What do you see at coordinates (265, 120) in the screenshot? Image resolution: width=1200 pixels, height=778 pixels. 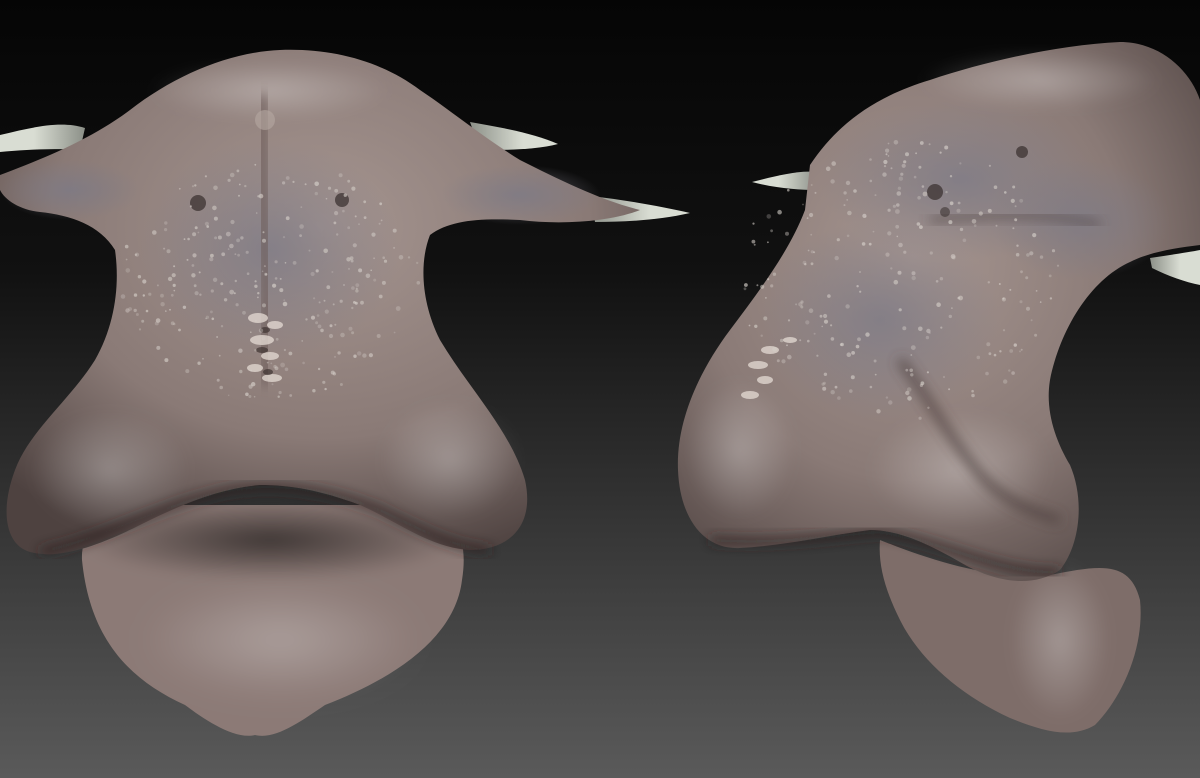 I see `front-upper-bump` at bounding box center [265, 120].